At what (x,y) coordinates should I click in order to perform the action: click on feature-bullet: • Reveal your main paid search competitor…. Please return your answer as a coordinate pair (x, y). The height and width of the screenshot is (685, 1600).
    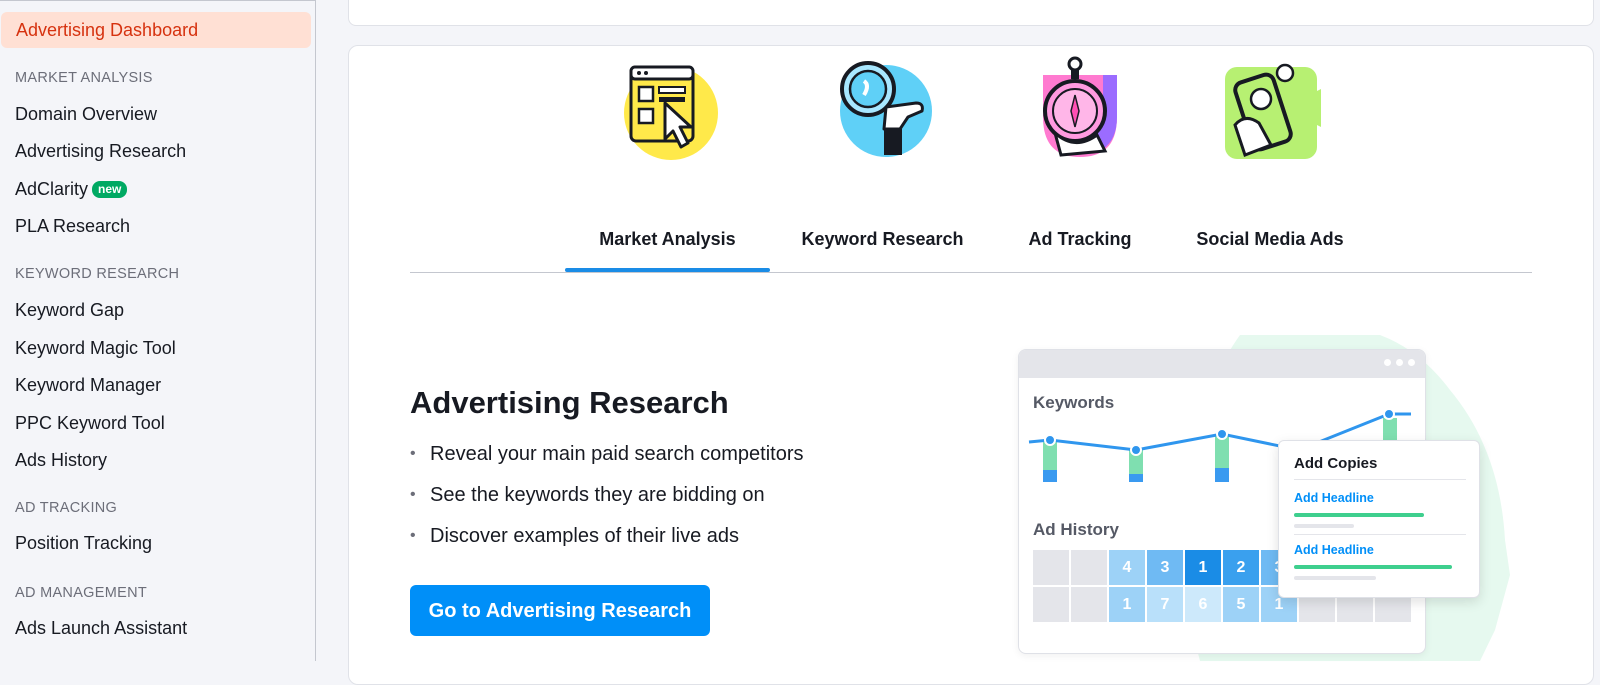
    Looking at the image, I should click on (606, 460).